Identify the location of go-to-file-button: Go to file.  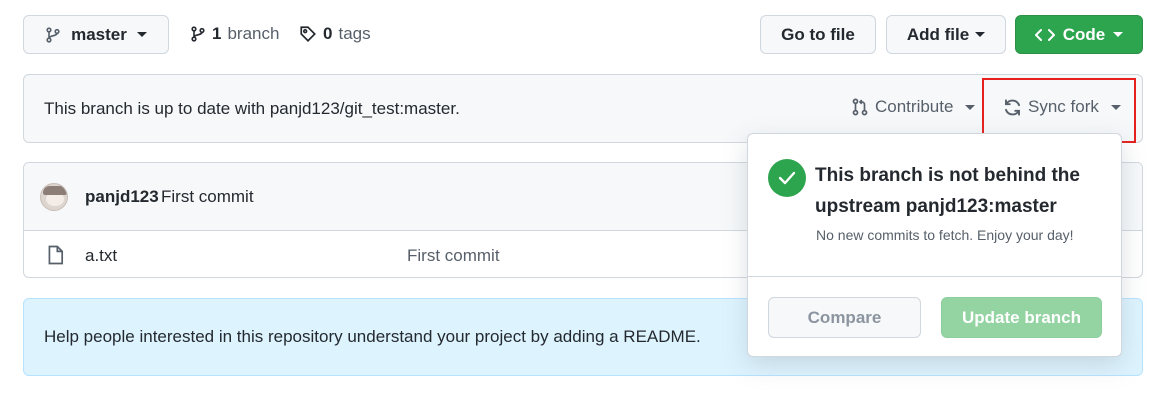
(818, 34).